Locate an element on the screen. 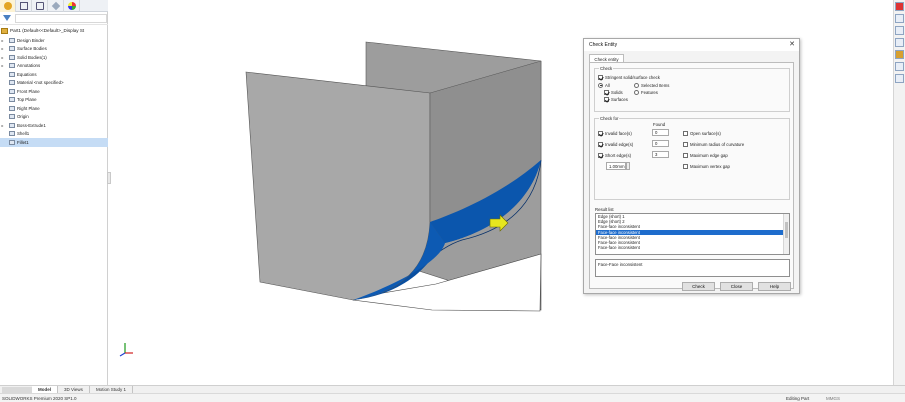 This screenshot has height=402, width=905. close-icon: ✕ is located at coordinates (792, 45).